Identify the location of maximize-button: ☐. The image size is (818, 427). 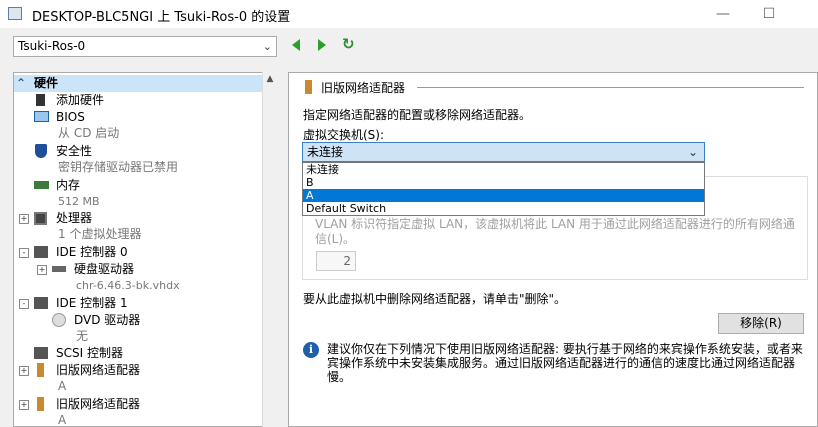
(769, 14).